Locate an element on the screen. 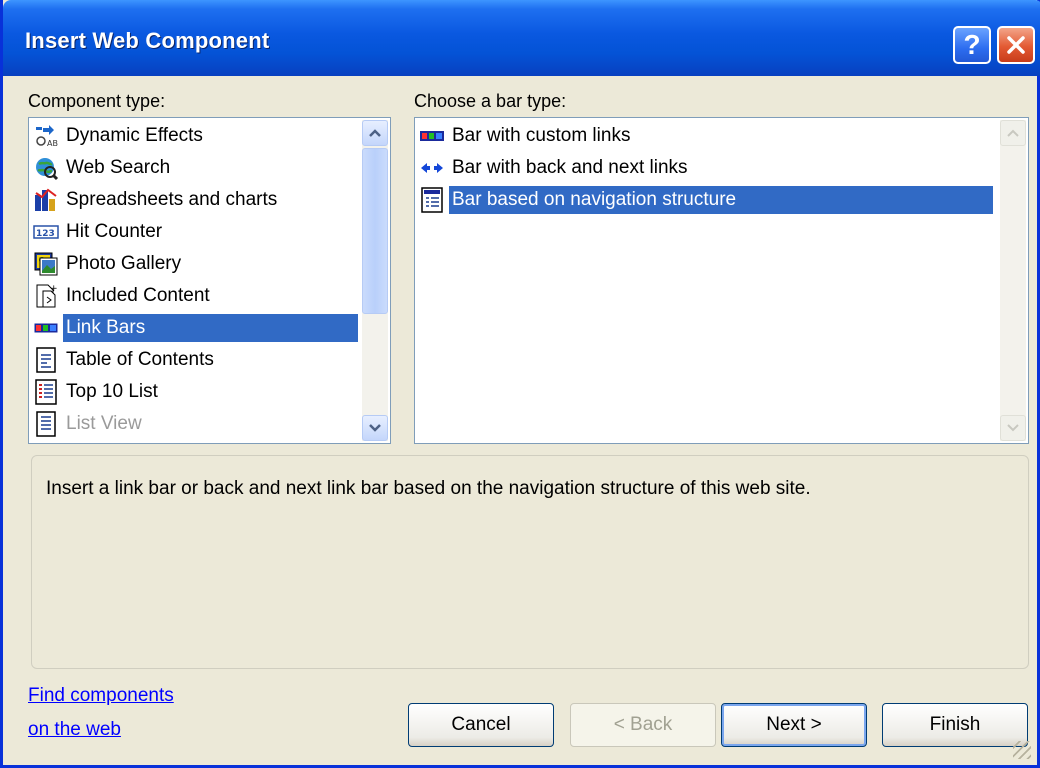 This screenshot has height=768, width=1040. bar-scroll-down-button is located at coordinates (1013, 428).